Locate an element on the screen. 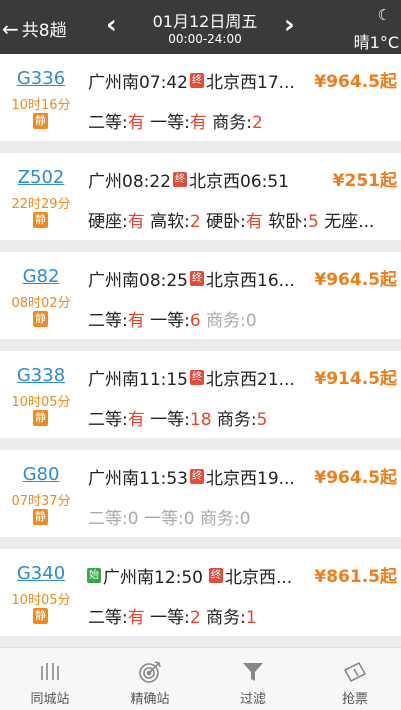 The width and height of the screenshot is (401, 710). departure: 广州08:22 is located at coordinates (129, 182).